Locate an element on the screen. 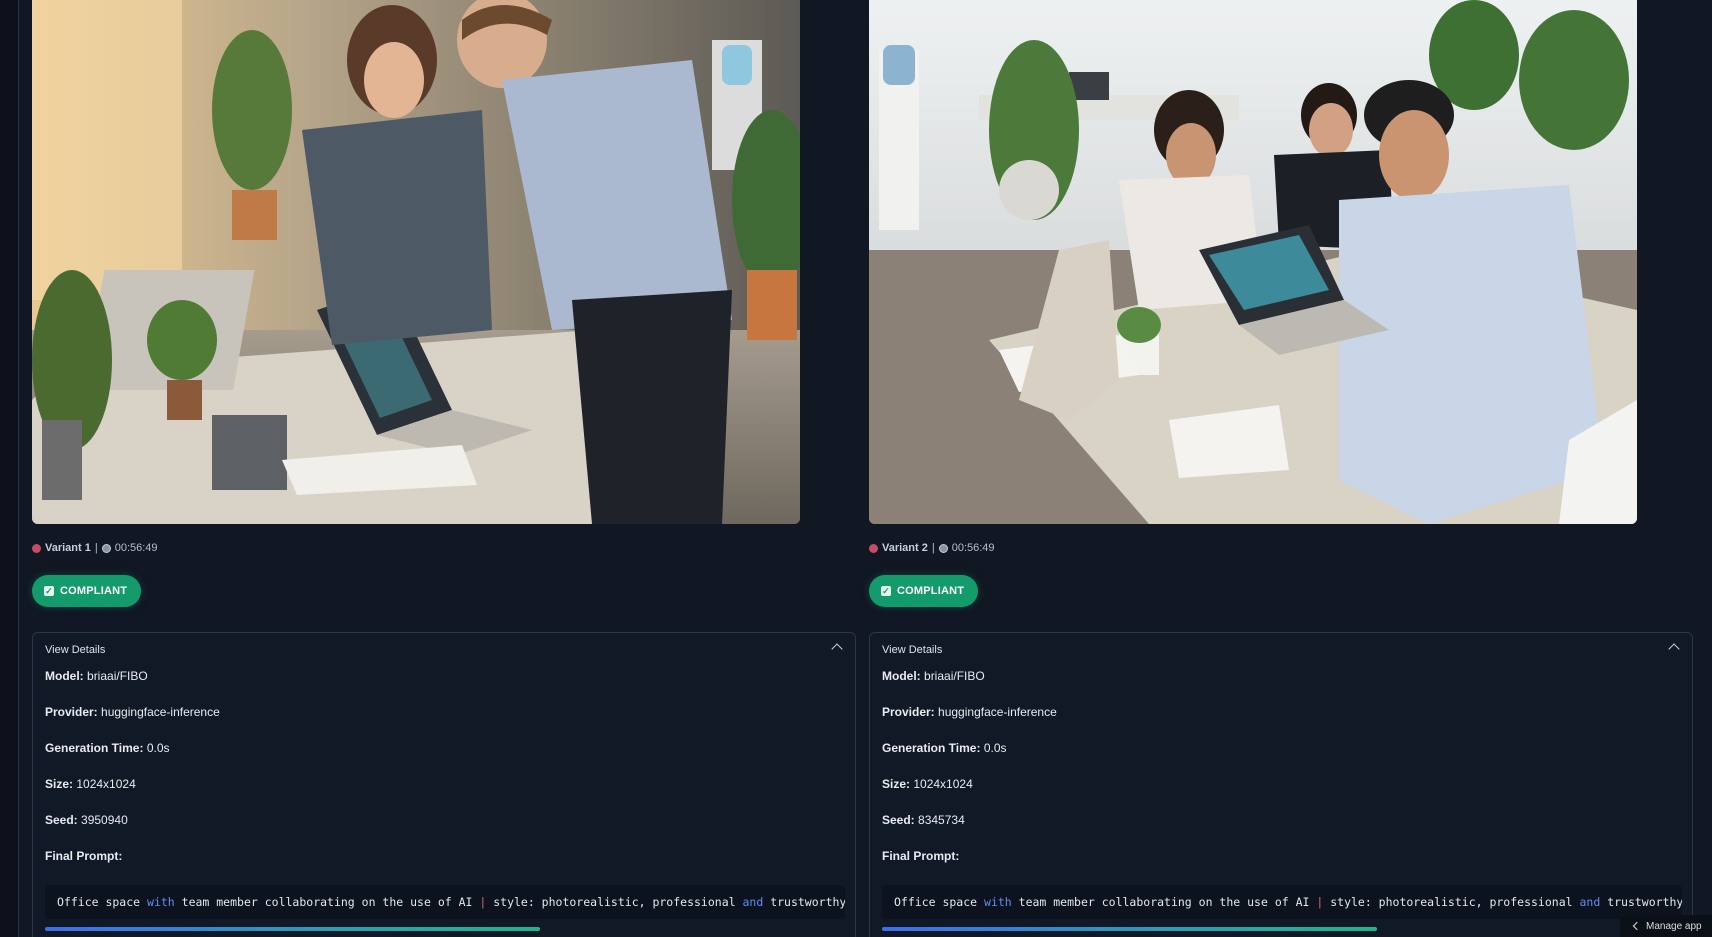  chevron-left-icon is located at coordinates (1637, 926).